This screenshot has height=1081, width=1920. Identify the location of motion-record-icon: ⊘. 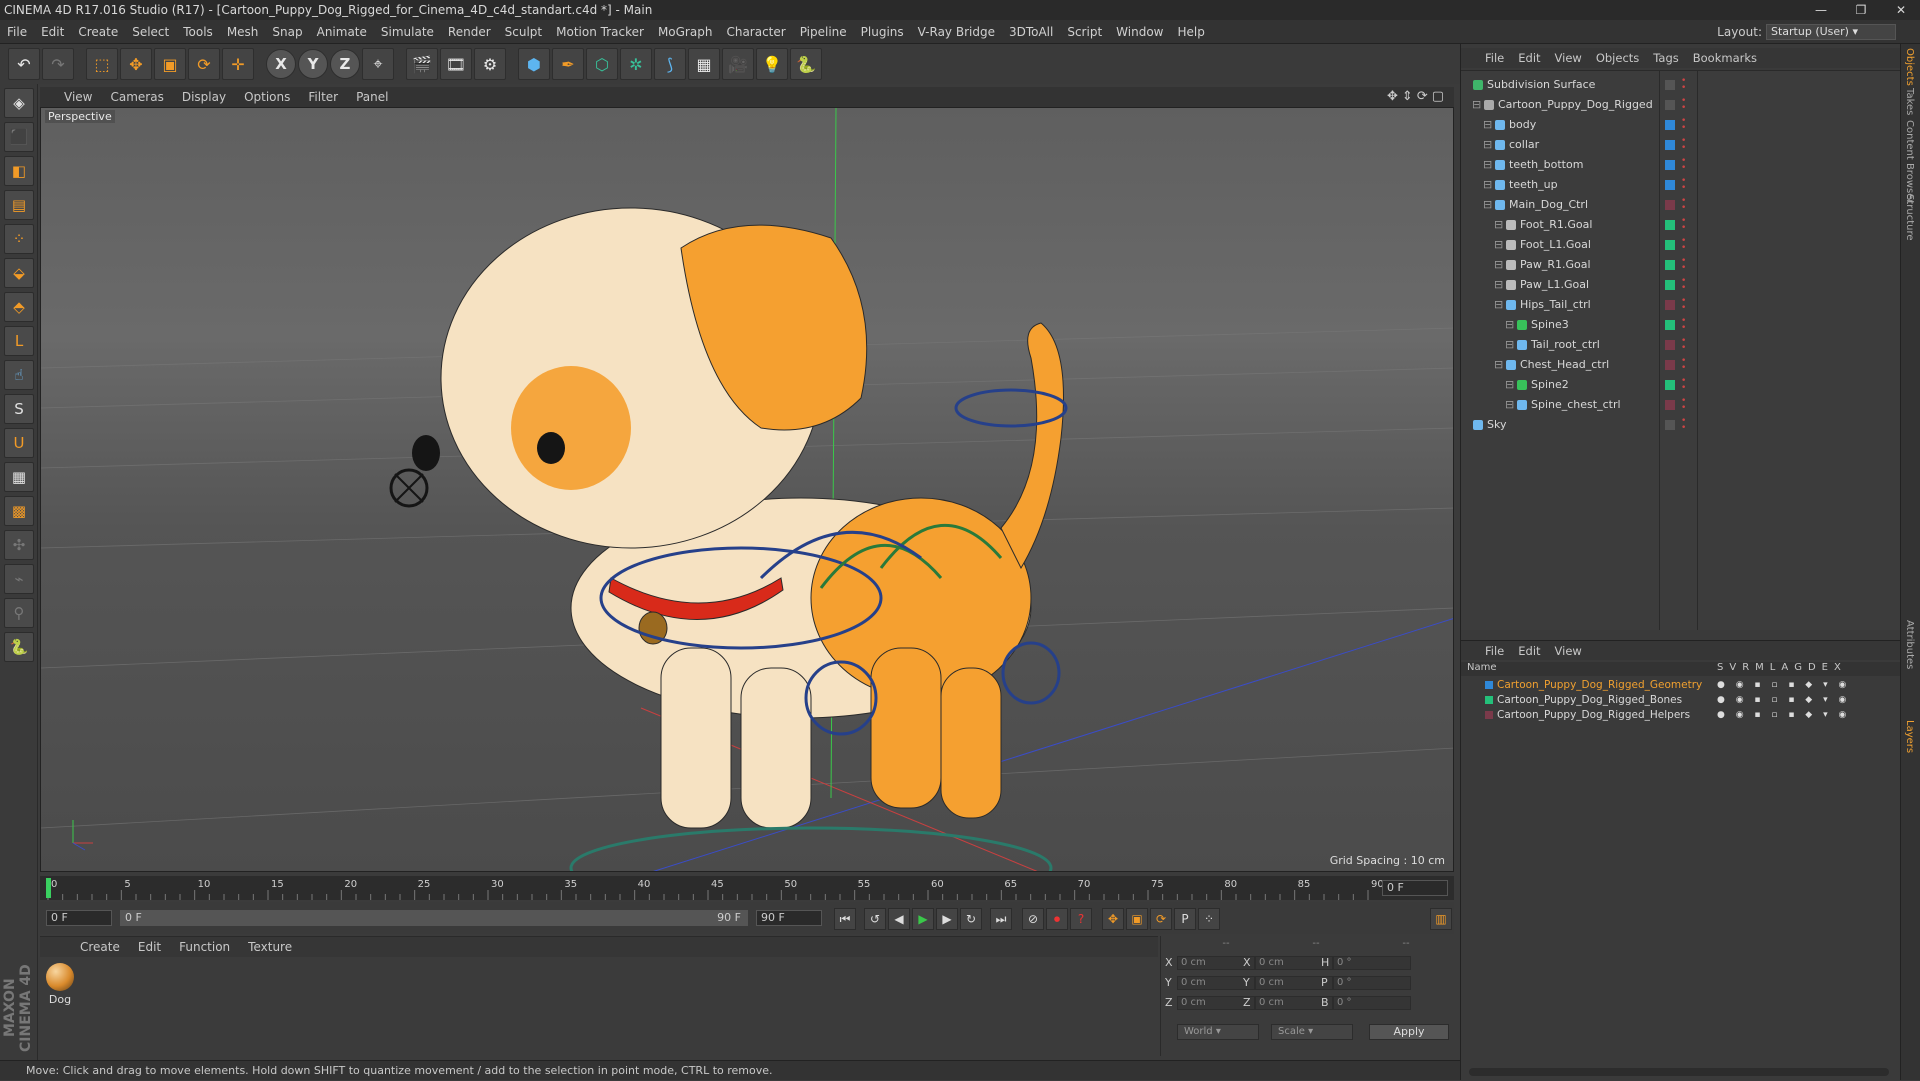
(1033, 919).